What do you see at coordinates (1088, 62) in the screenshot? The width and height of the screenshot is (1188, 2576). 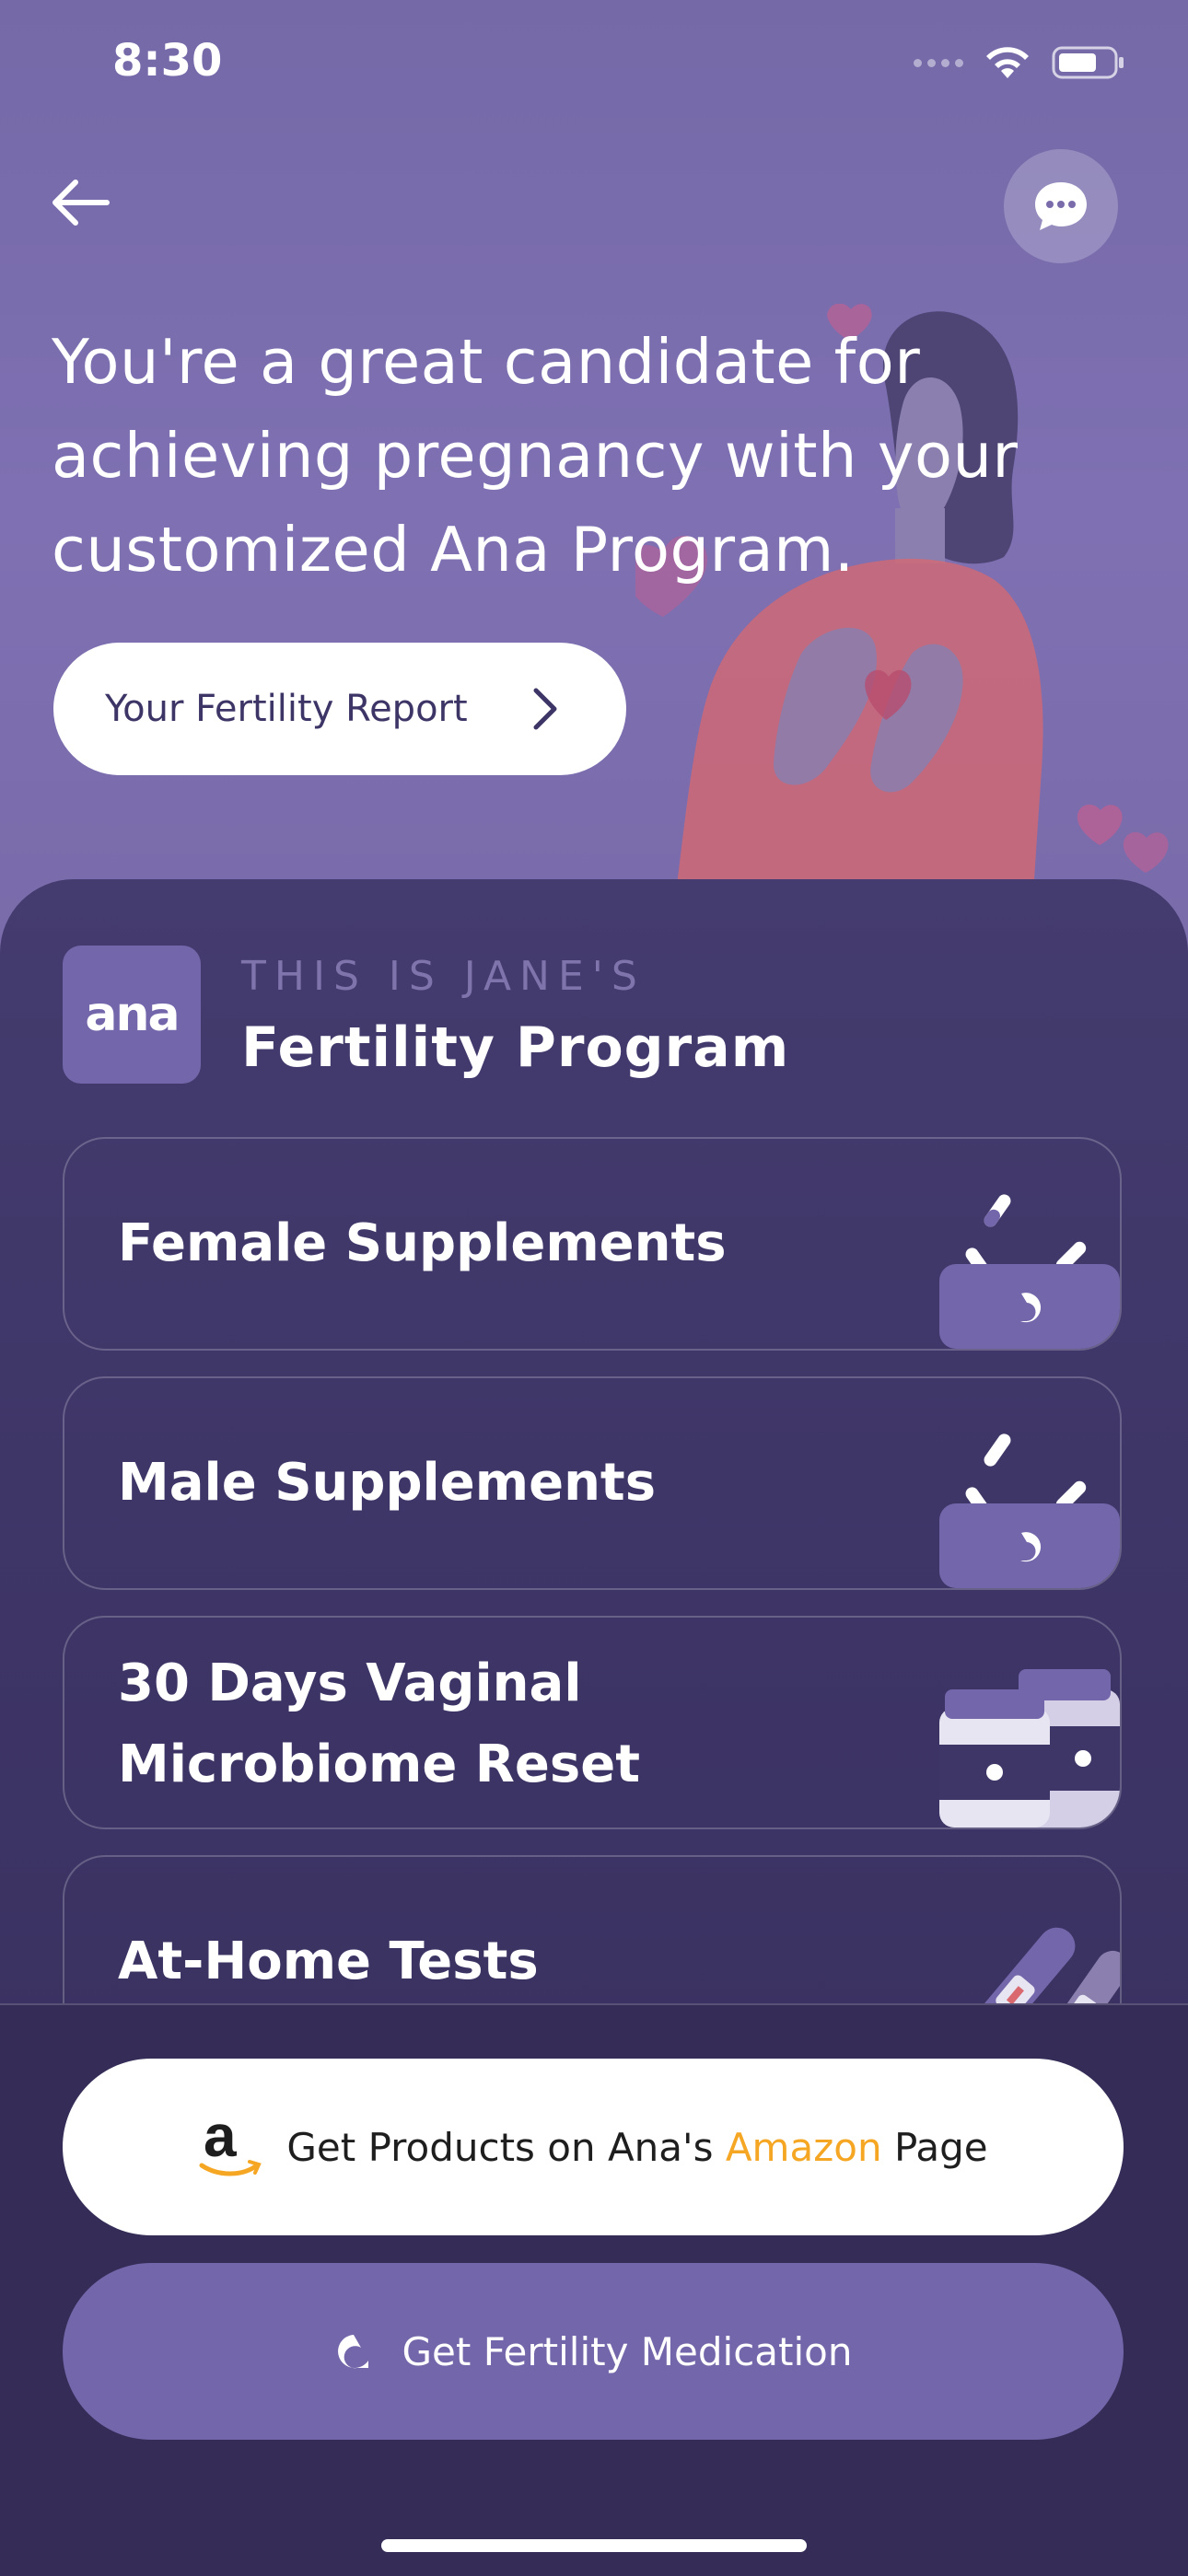 I see `battery-icon` at bounding box center [1088, 62].